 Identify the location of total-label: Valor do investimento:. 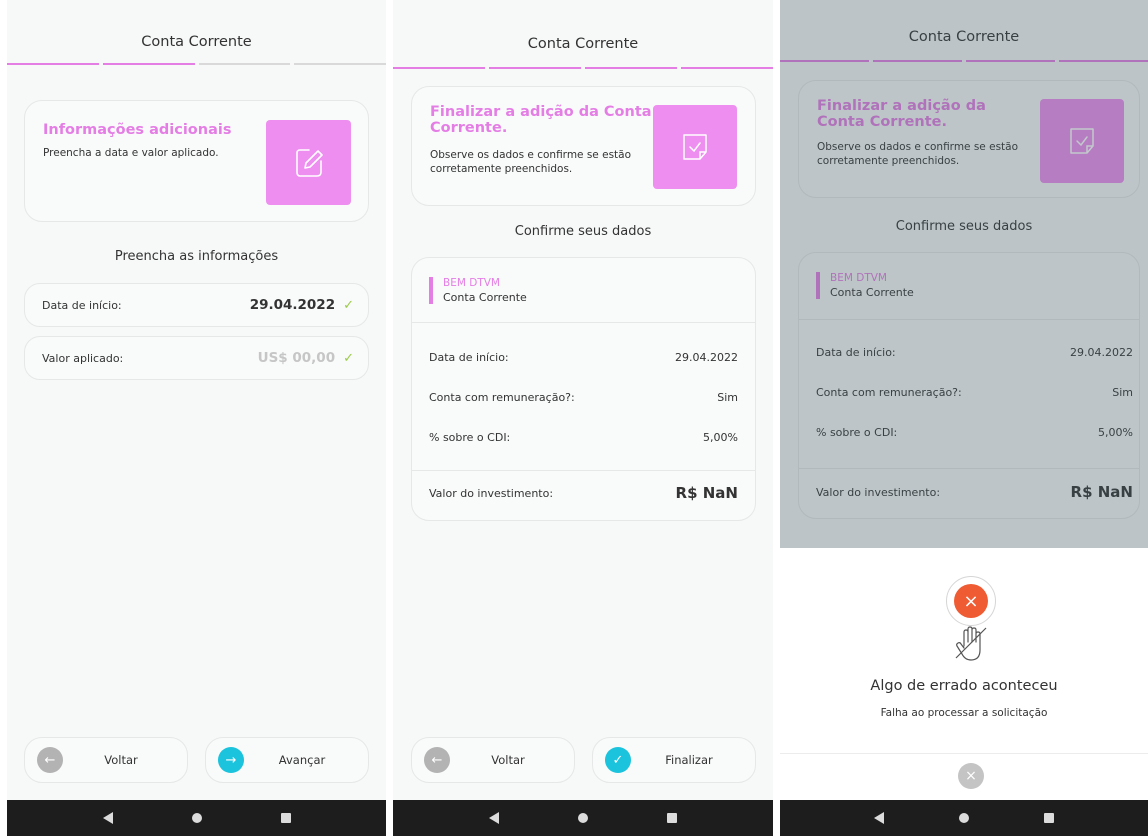
(491, 493).